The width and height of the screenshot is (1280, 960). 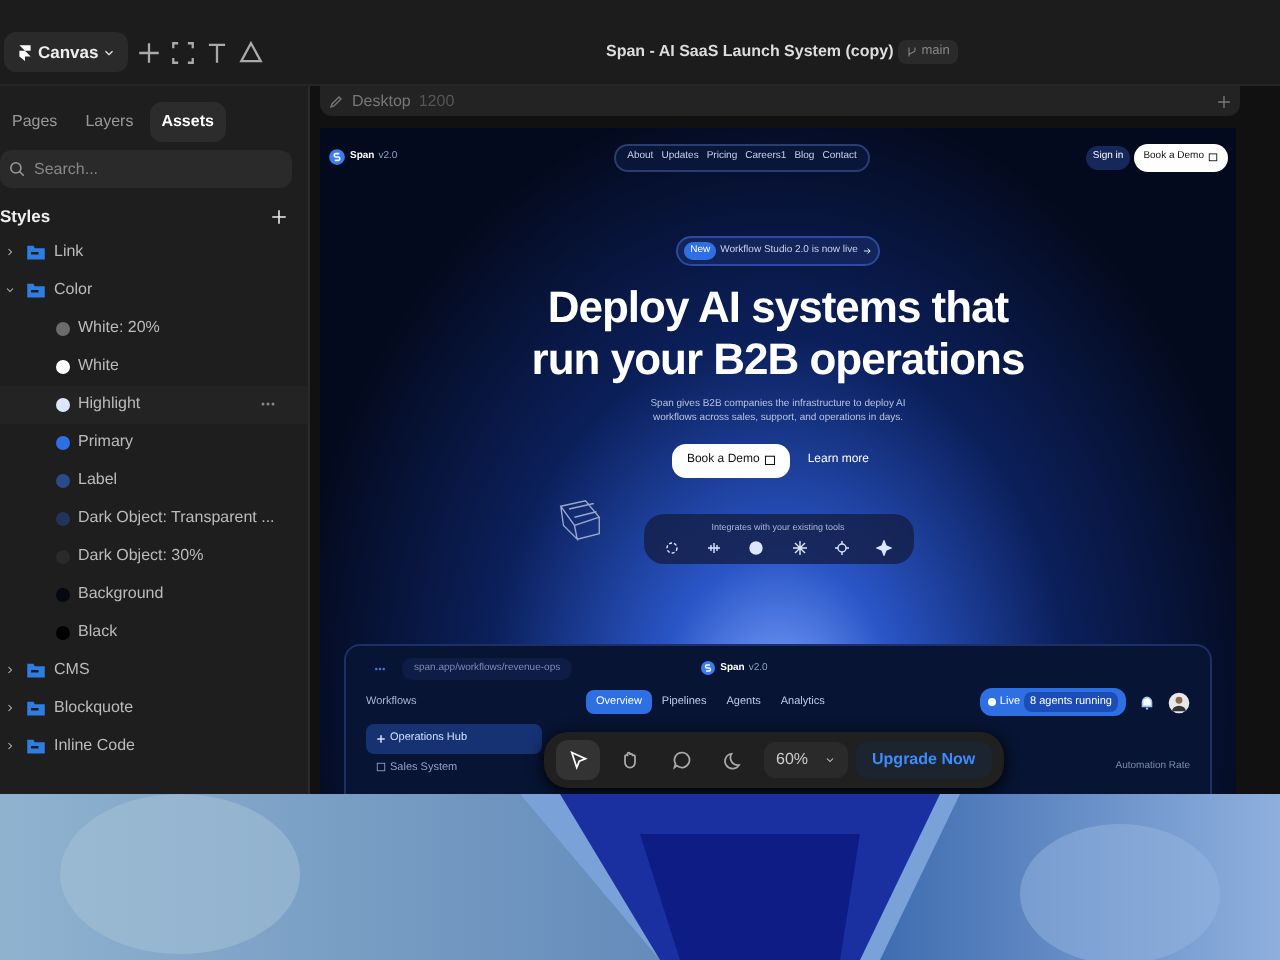 What do you see at coordinates (109, 122) in the screenshot?
I see `panel-tab: Layers` at bounding box center [109, 122].